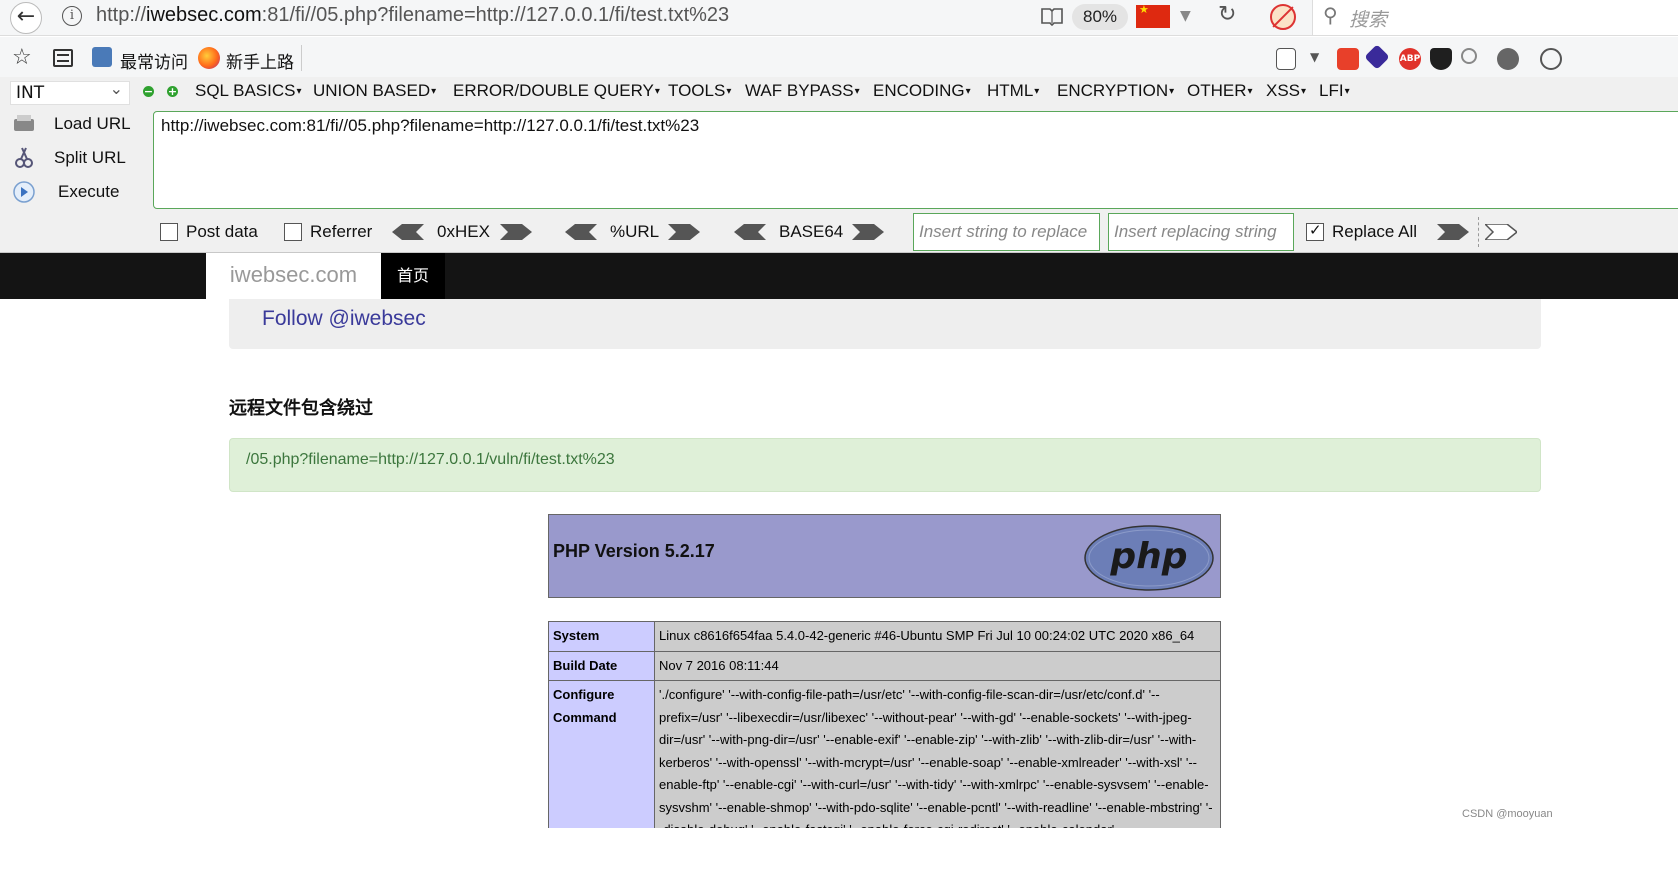  What do you see at coordinates (1330, 15) in the screenshot?
I see `search-icon: ⚲` at bounding box center [1330, 15].